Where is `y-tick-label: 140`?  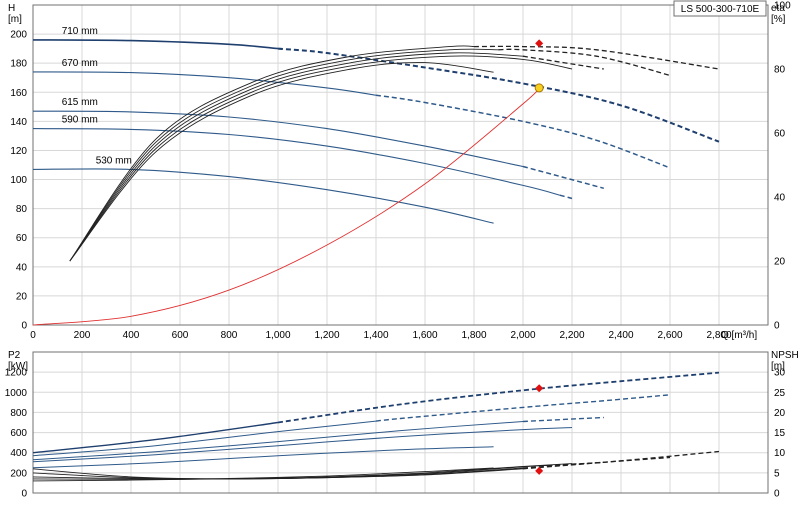 y-tick-label: 140 is located at coordinates (18, 122).